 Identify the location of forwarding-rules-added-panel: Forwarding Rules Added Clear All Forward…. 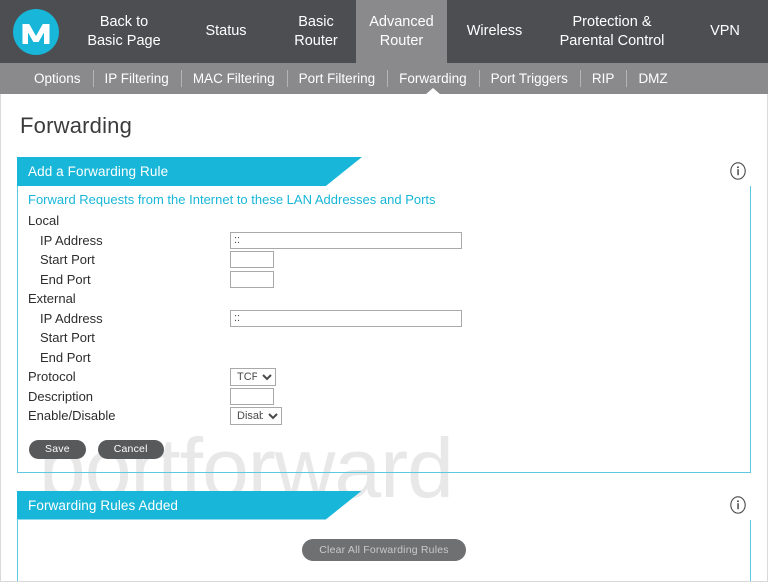
(384, 535).